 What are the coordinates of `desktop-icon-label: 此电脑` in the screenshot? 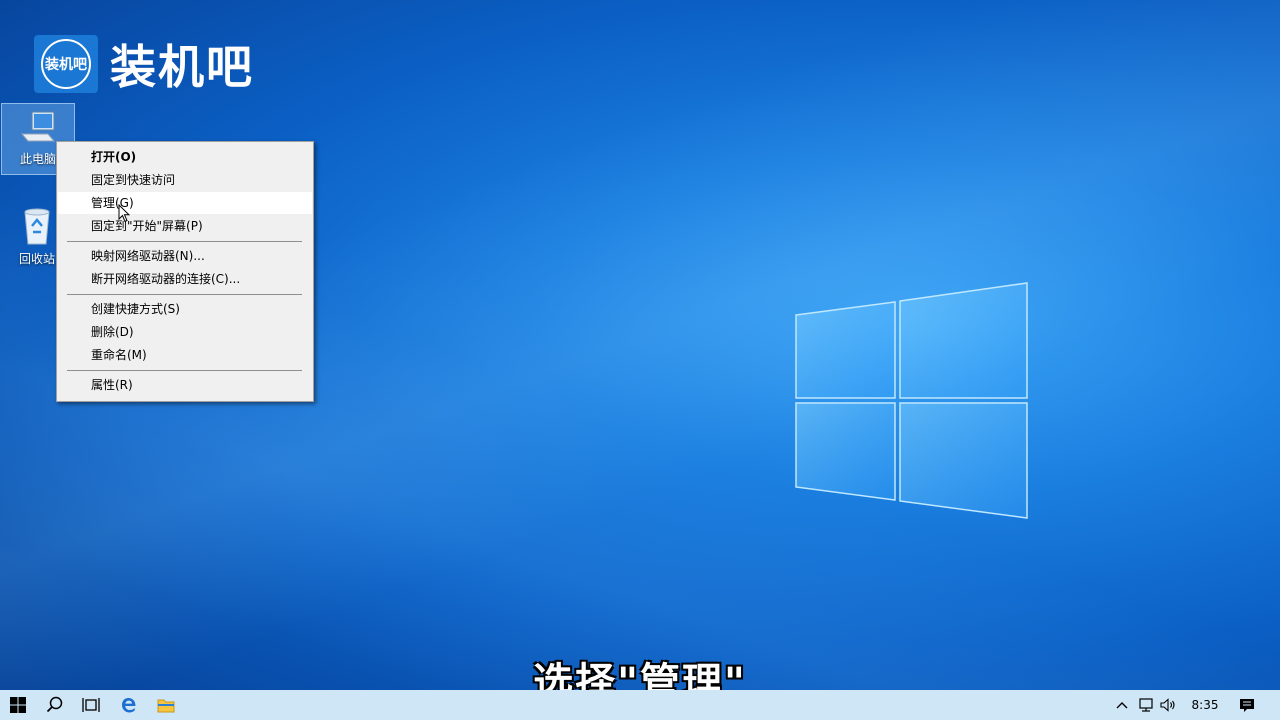 It's located at (37, 159).